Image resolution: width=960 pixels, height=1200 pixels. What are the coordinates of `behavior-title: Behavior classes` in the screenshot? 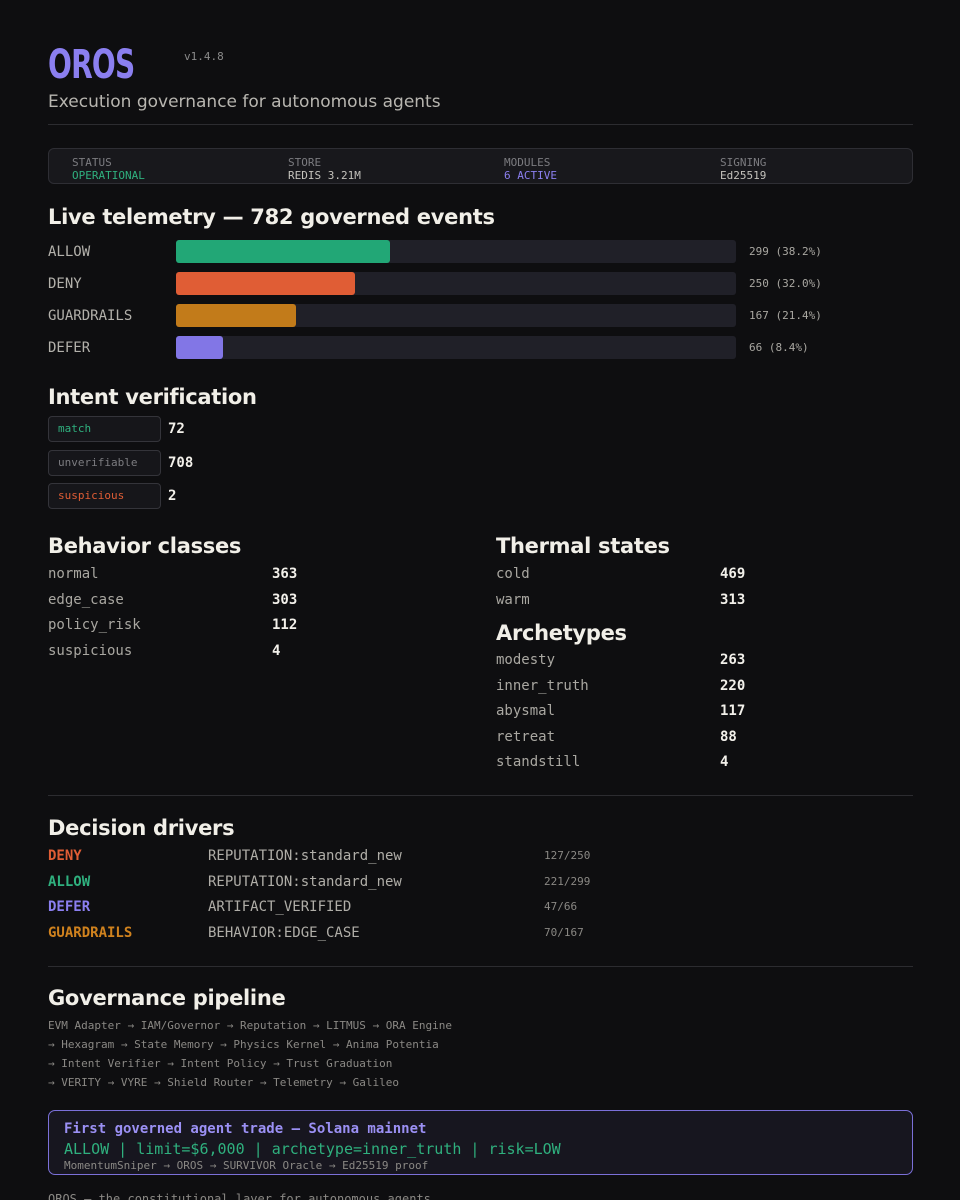 It's located at (145, 546).